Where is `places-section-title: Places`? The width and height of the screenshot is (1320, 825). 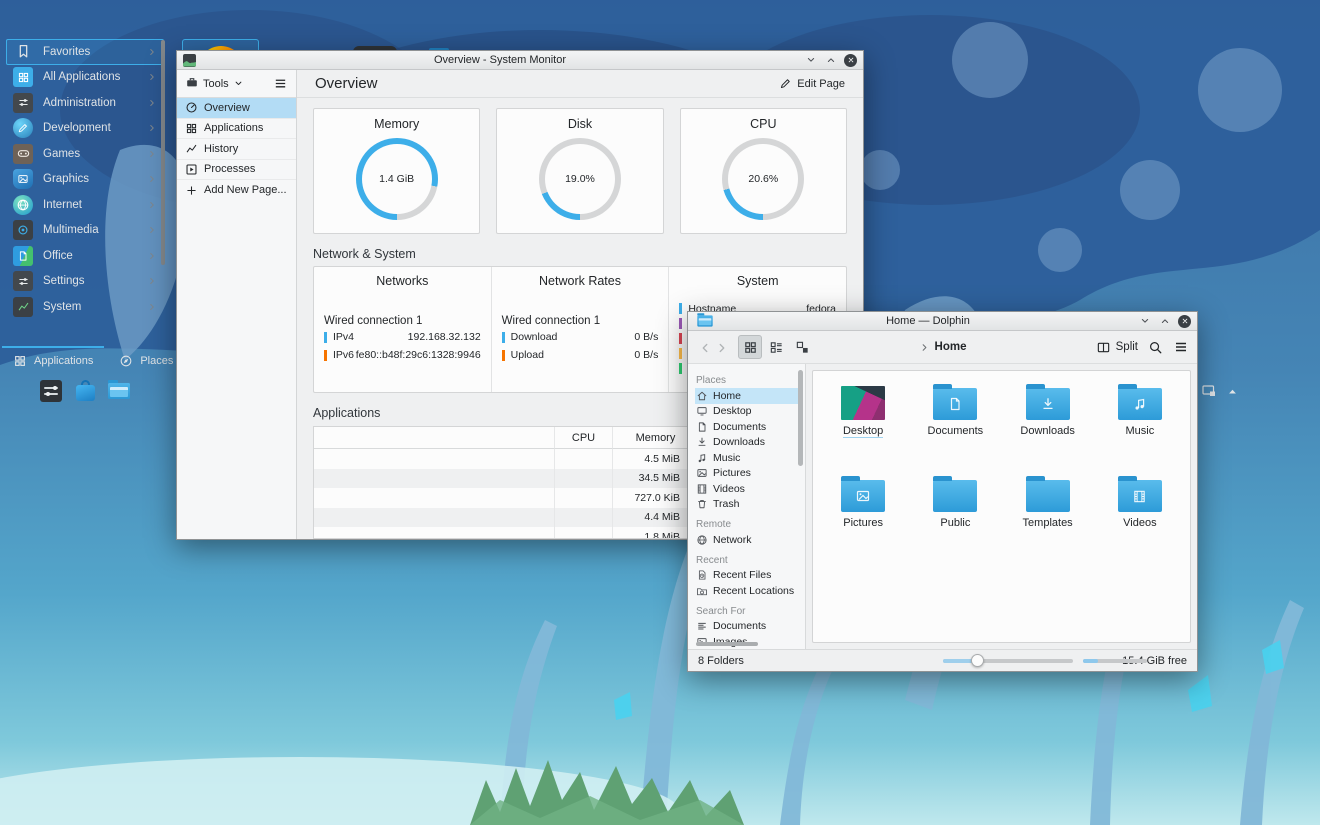
places-section-title: Places is located at coordinates (711, 380).